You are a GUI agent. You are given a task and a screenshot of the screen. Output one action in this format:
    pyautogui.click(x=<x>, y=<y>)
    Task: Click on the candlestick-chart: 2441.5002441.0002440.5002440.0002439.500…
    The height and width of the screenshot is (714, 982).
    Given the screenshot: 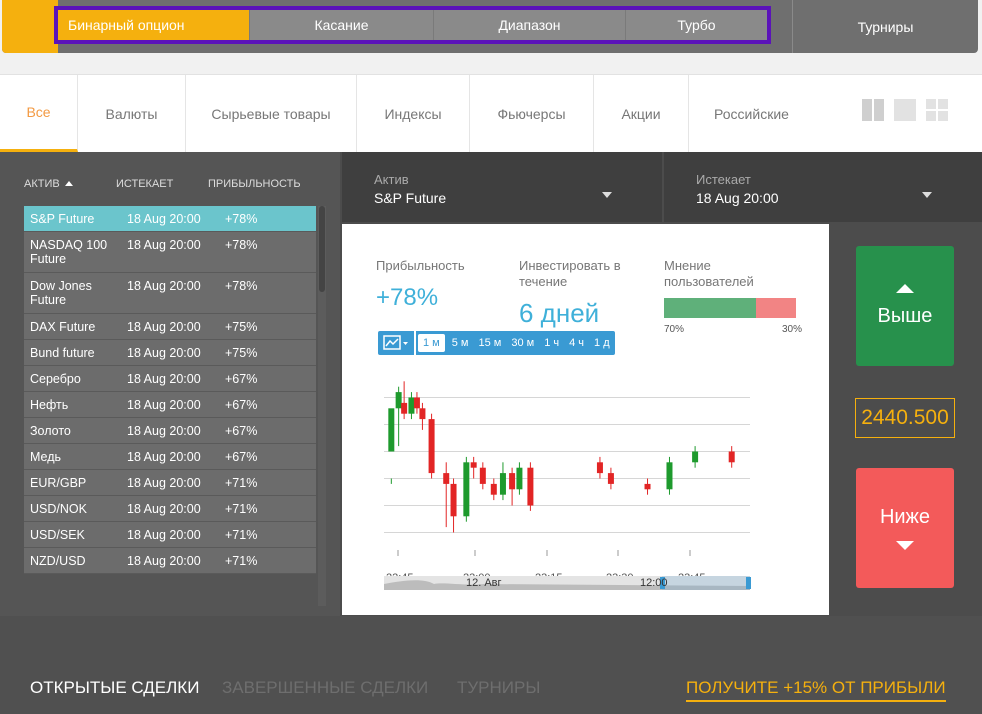 What is the action you would take?
    pyautogui.click(x=570, y=485)
    